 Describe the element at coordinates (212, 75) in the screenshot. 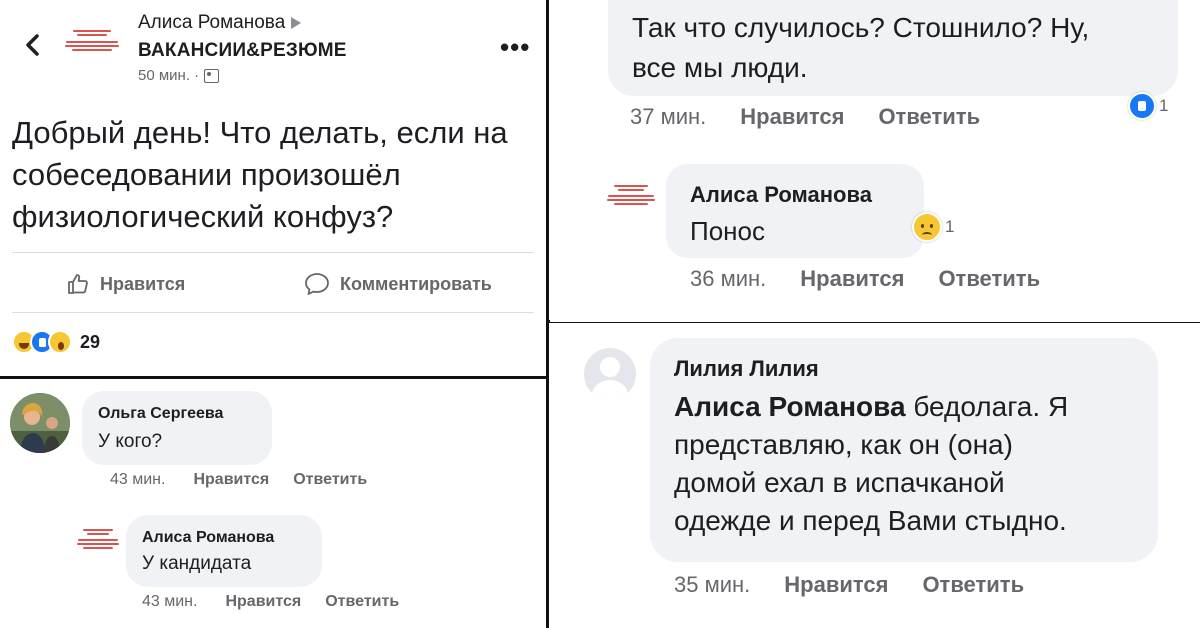

I see `group-icon` at that location.